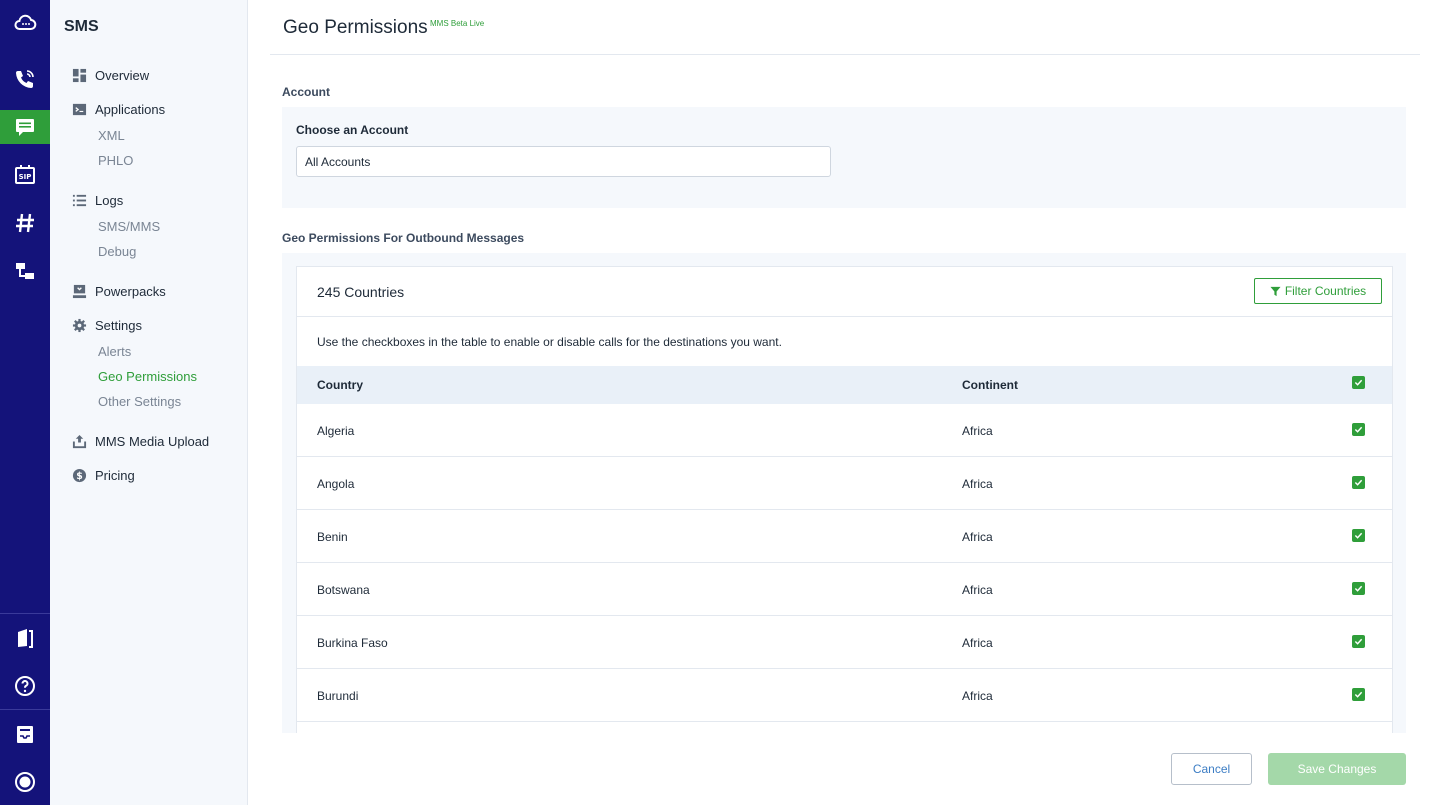 Image resolution: width=1440 pixels, height=805 pixels. I want to click on action-footer: Cancel Save Changes, so click(844, 769).